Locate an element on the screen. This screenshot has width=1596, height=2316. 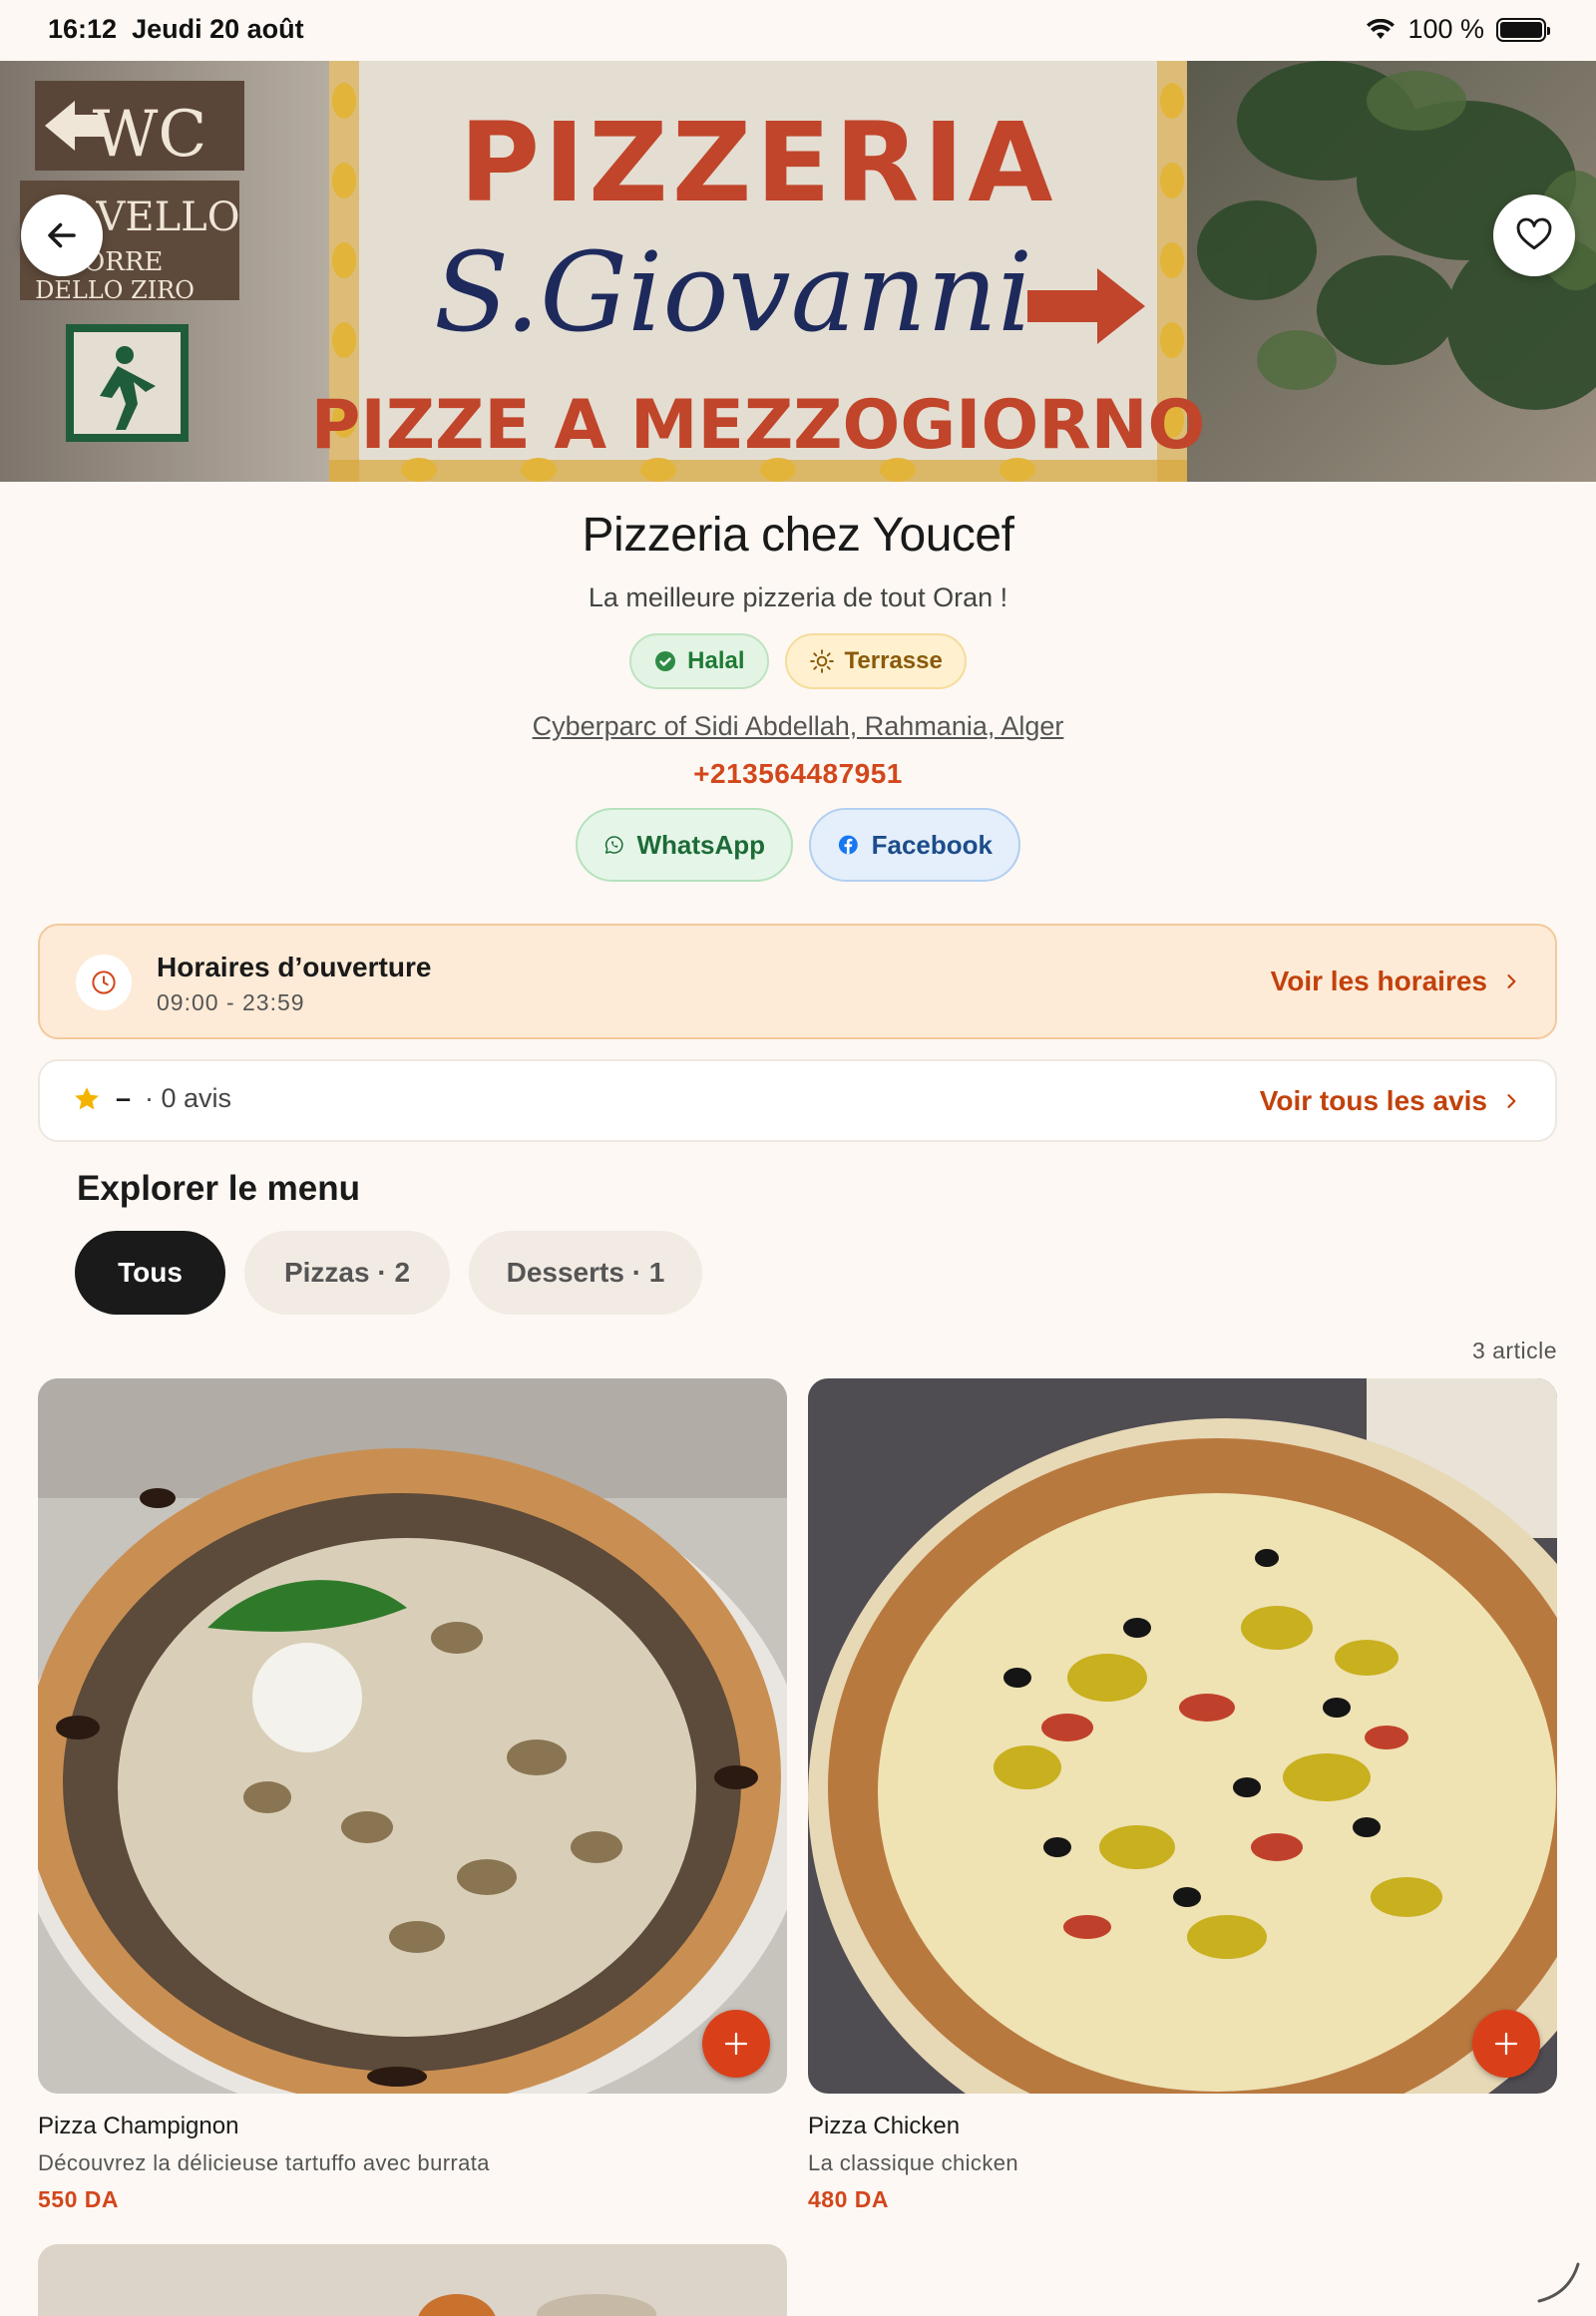
arrow-left-icon is located at coordinates (62, 235).